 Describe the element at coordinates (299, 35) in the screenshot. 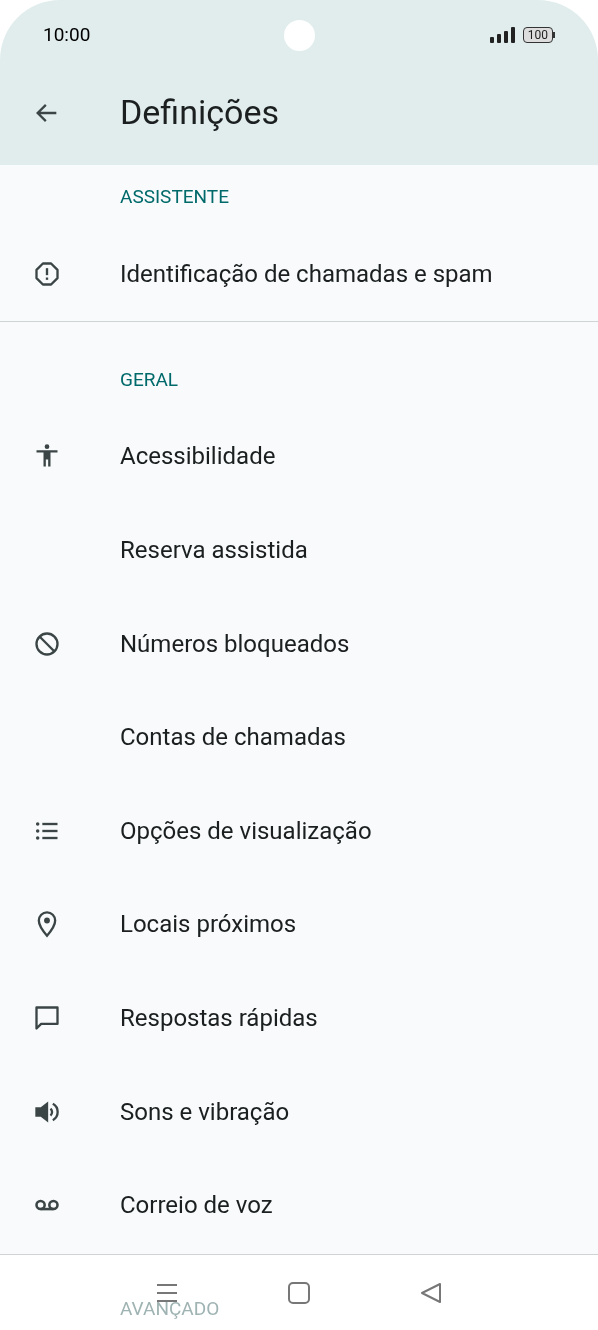

I see `camera-cutout` at that location.